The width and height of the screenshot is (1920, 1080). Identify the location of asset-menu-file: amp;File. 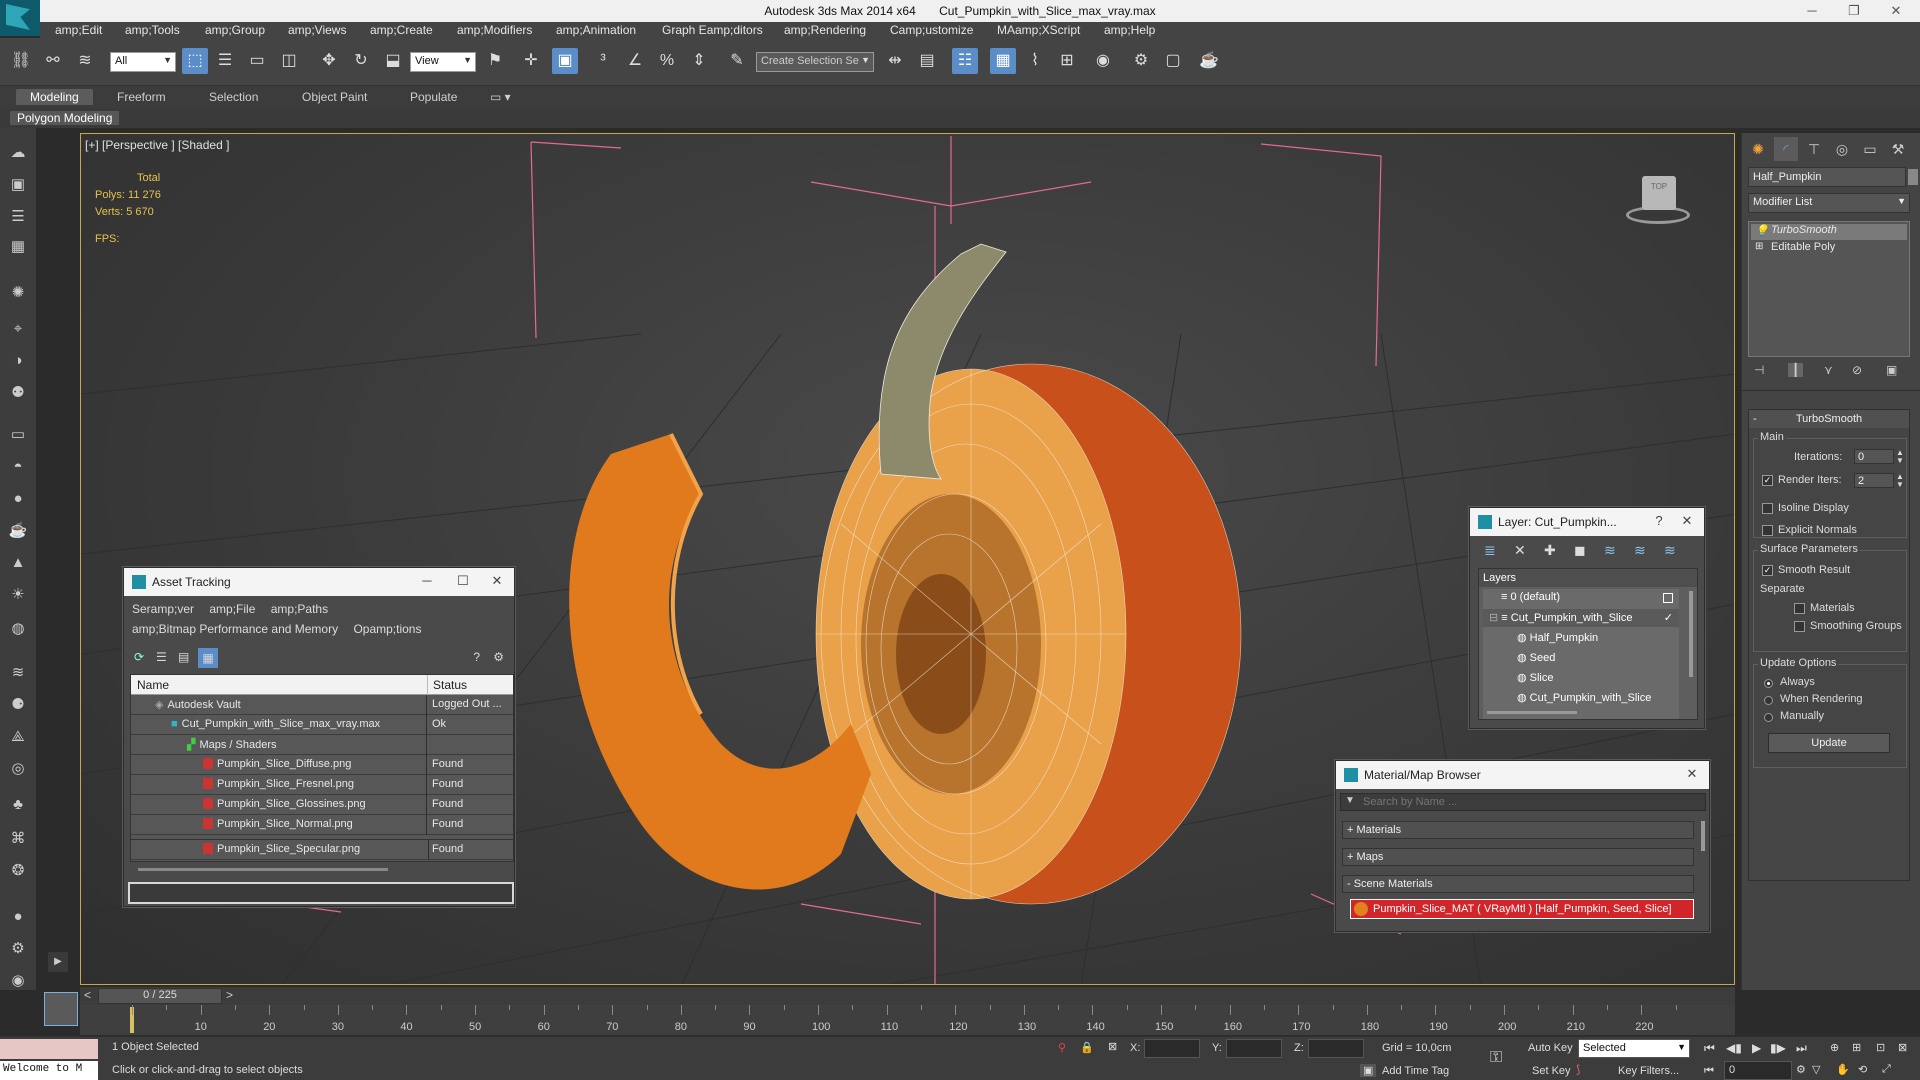
(232, 609).